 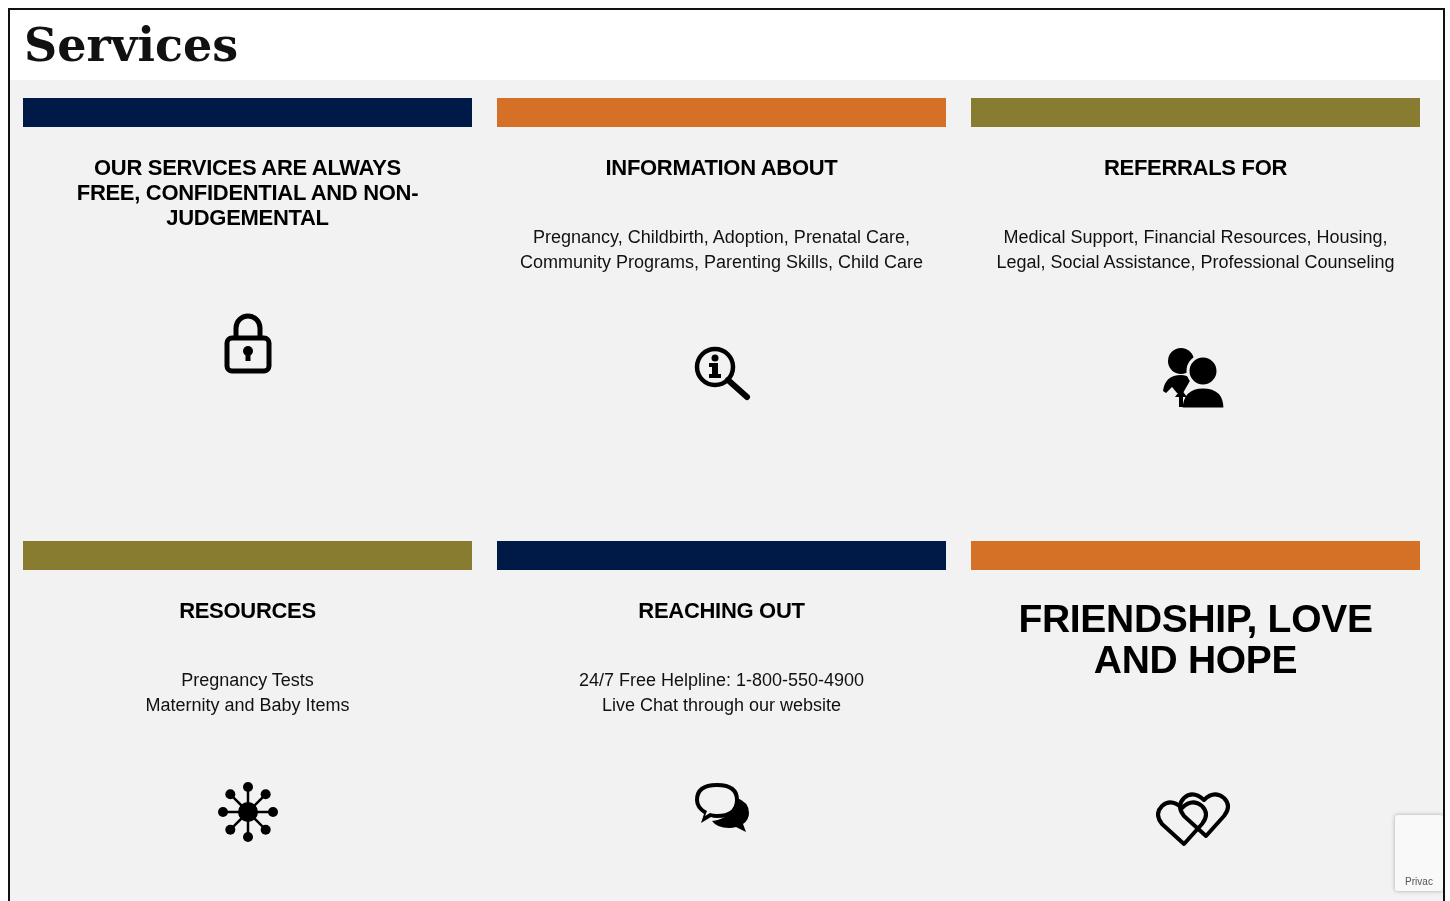 I want to click on card-title: INFORMATION ABOUT, so click(x=721, y=167).